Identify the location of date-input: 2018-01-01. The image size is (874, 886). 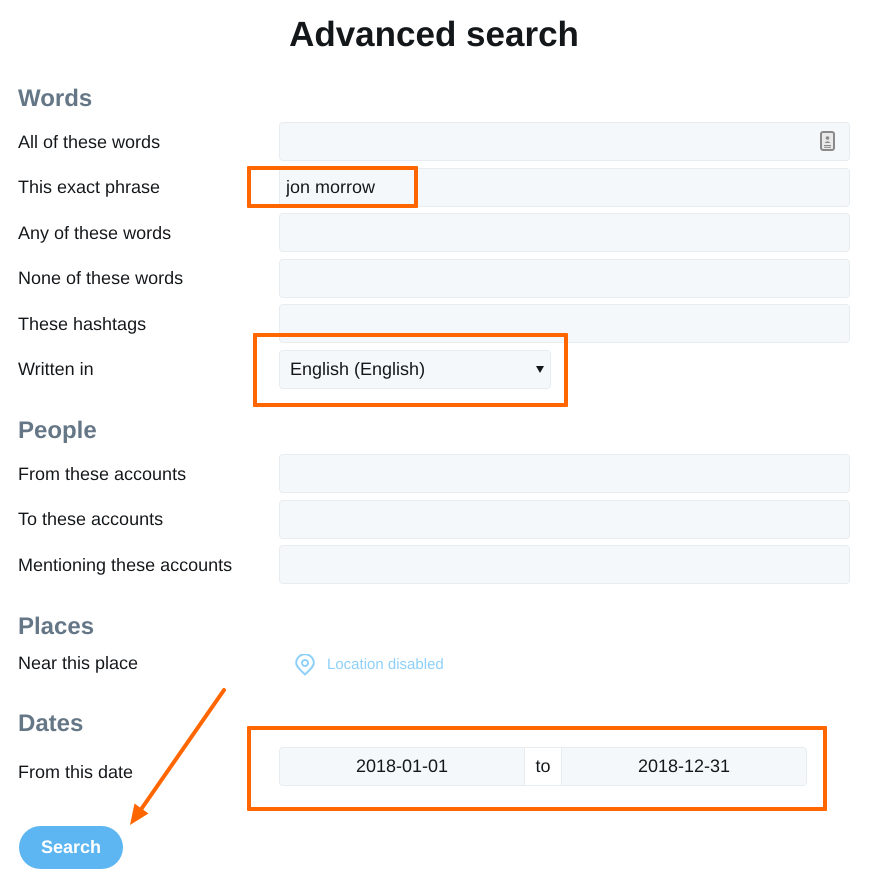
(402, 766).